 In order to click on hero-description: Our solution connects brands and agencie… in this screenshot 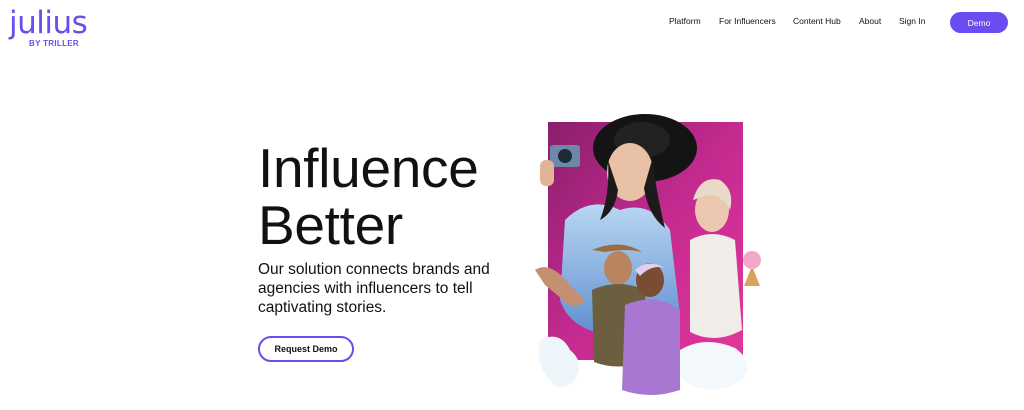, I will do `click(374, 288)`.